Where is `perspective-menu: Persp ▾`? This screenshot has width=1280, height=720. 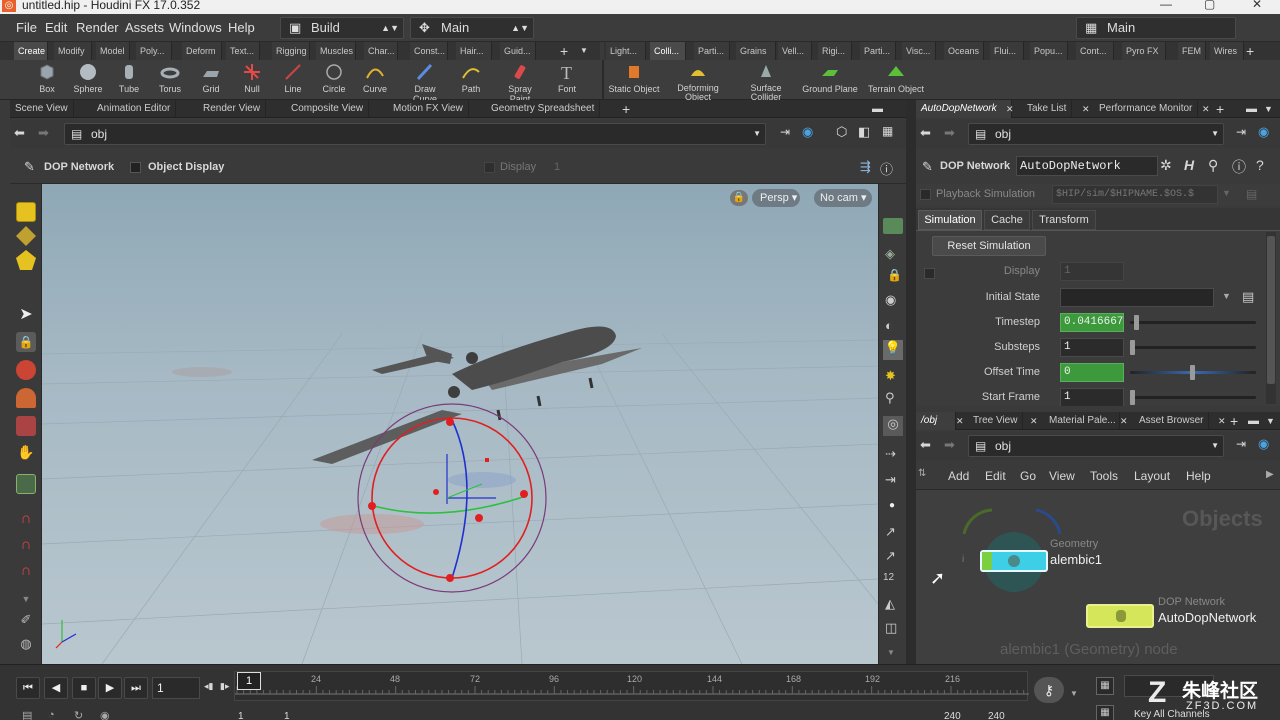 perspective-menu: Persp ▾ is located at coordinates (776, 198).